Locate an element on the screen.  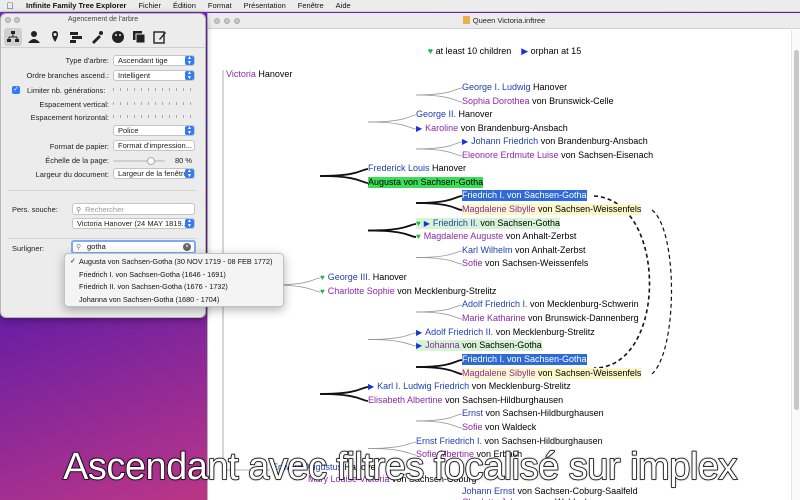
menu-presentation: Présentation is located at coordinates (265, 5).